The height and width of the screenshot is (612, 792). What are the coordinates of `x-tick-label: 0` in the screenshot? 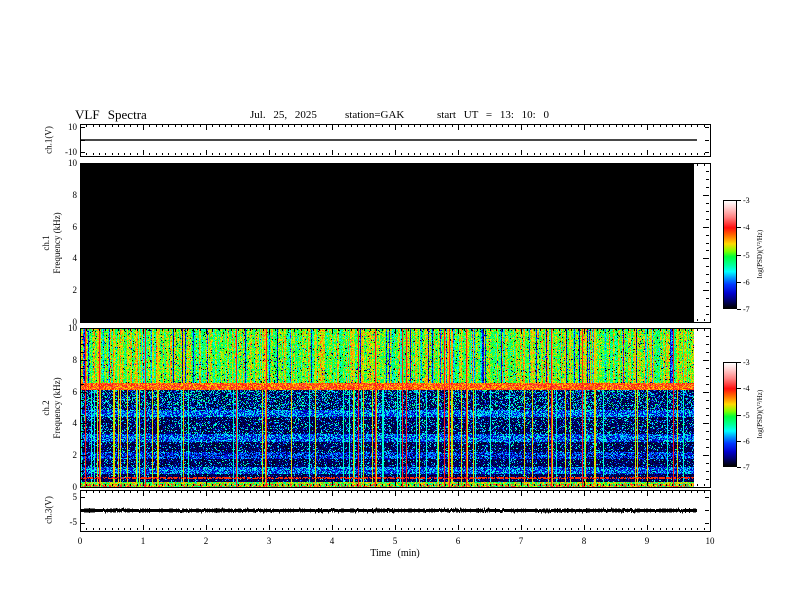 It's located at (80, 541).